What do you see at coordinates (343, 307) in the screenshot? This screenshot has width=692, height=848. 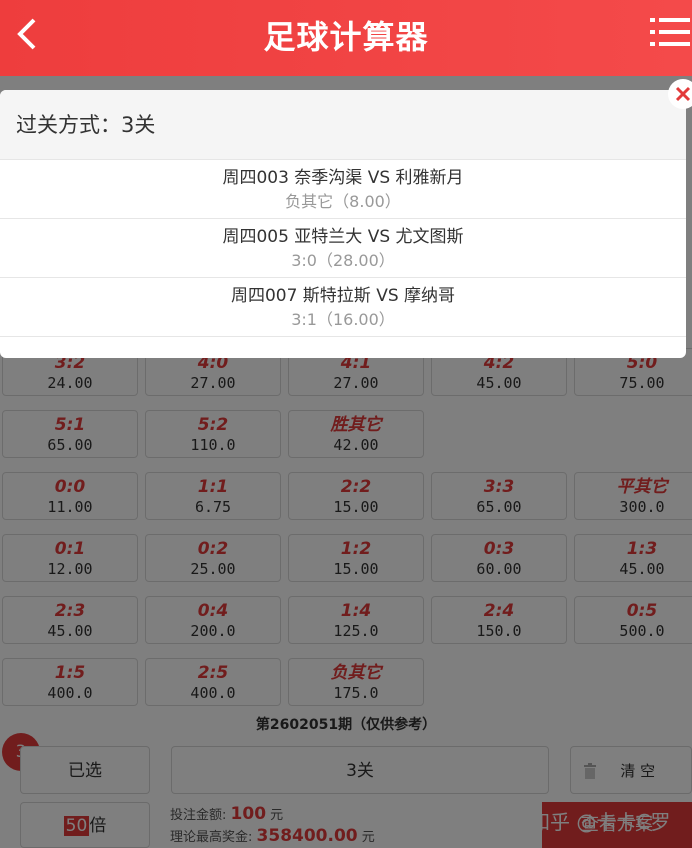 I see `match-row: 周四007 斯特拉斯 VS 摩纳哥 3:1（16.00）` at bounding box center [343, 307].